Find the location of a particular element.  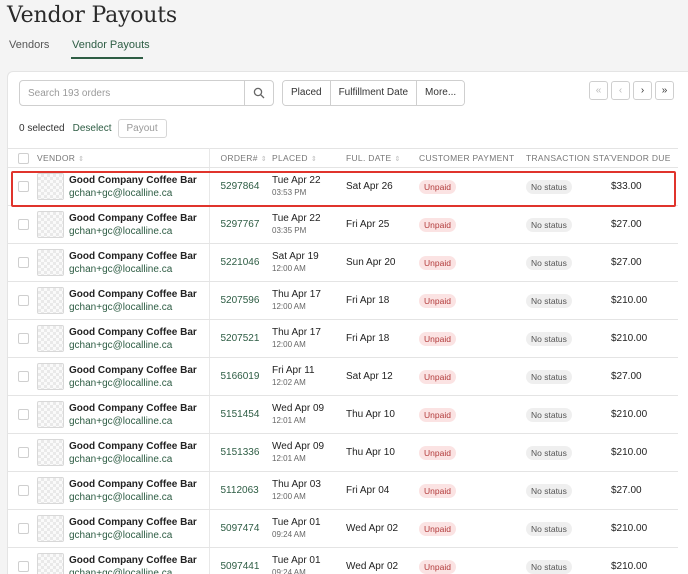

order-number-link: 5297864 is located at coordinates (235, 186).